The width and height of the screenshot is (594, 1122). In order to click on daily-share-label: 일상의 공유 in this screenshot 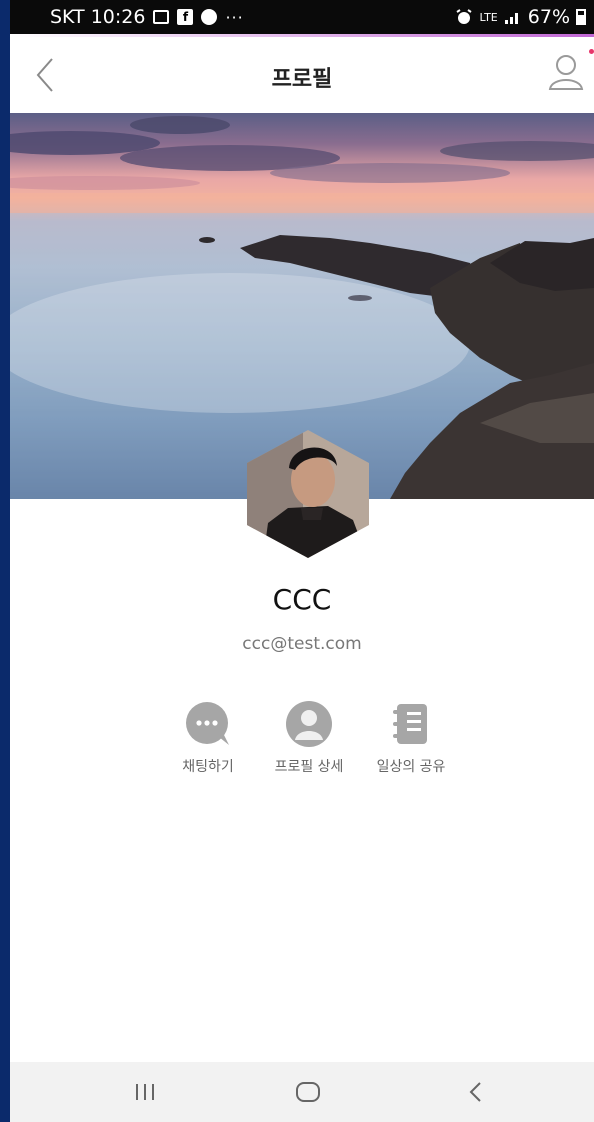, I will do `click(411, 767)`.